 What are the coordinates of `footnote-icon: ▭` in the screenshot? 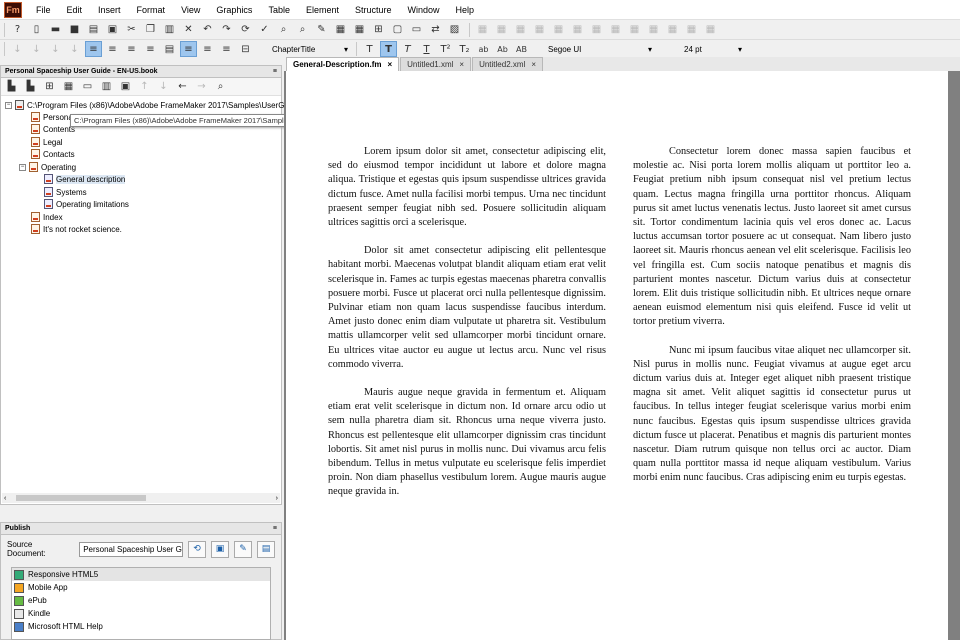 It's located at (416, 30).